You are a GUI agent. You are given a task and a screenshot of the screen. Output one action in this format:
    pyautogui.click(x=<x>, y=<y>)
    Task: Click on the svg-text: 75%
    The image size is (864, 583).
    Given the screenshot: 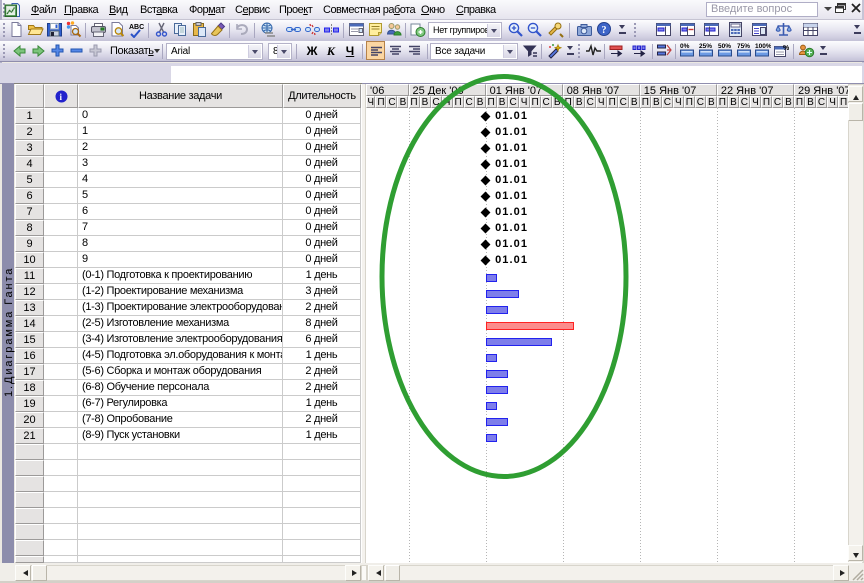 What is the action you would take?
    pyautogui.click(x=743, y=46)
    